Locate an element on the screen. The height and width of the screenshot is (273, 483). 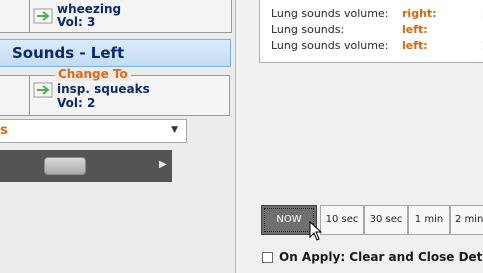
info-row: Lung sounds volume:right:3 is located at coordinates (377, 13).